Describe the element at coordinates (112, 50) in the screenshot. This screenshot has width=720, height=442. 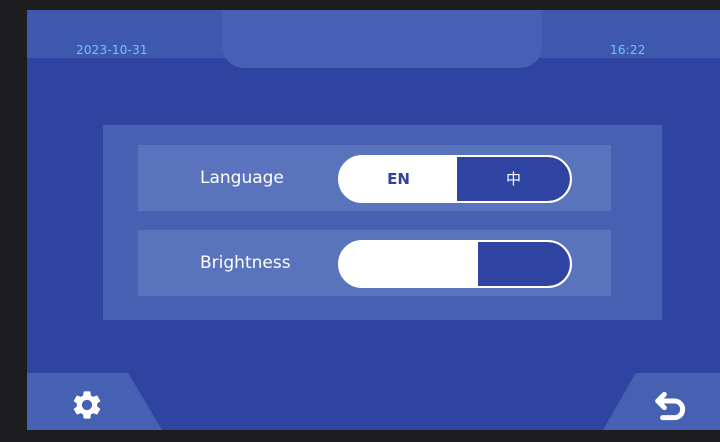
I see `date-display: 2023-10-31` at that location.